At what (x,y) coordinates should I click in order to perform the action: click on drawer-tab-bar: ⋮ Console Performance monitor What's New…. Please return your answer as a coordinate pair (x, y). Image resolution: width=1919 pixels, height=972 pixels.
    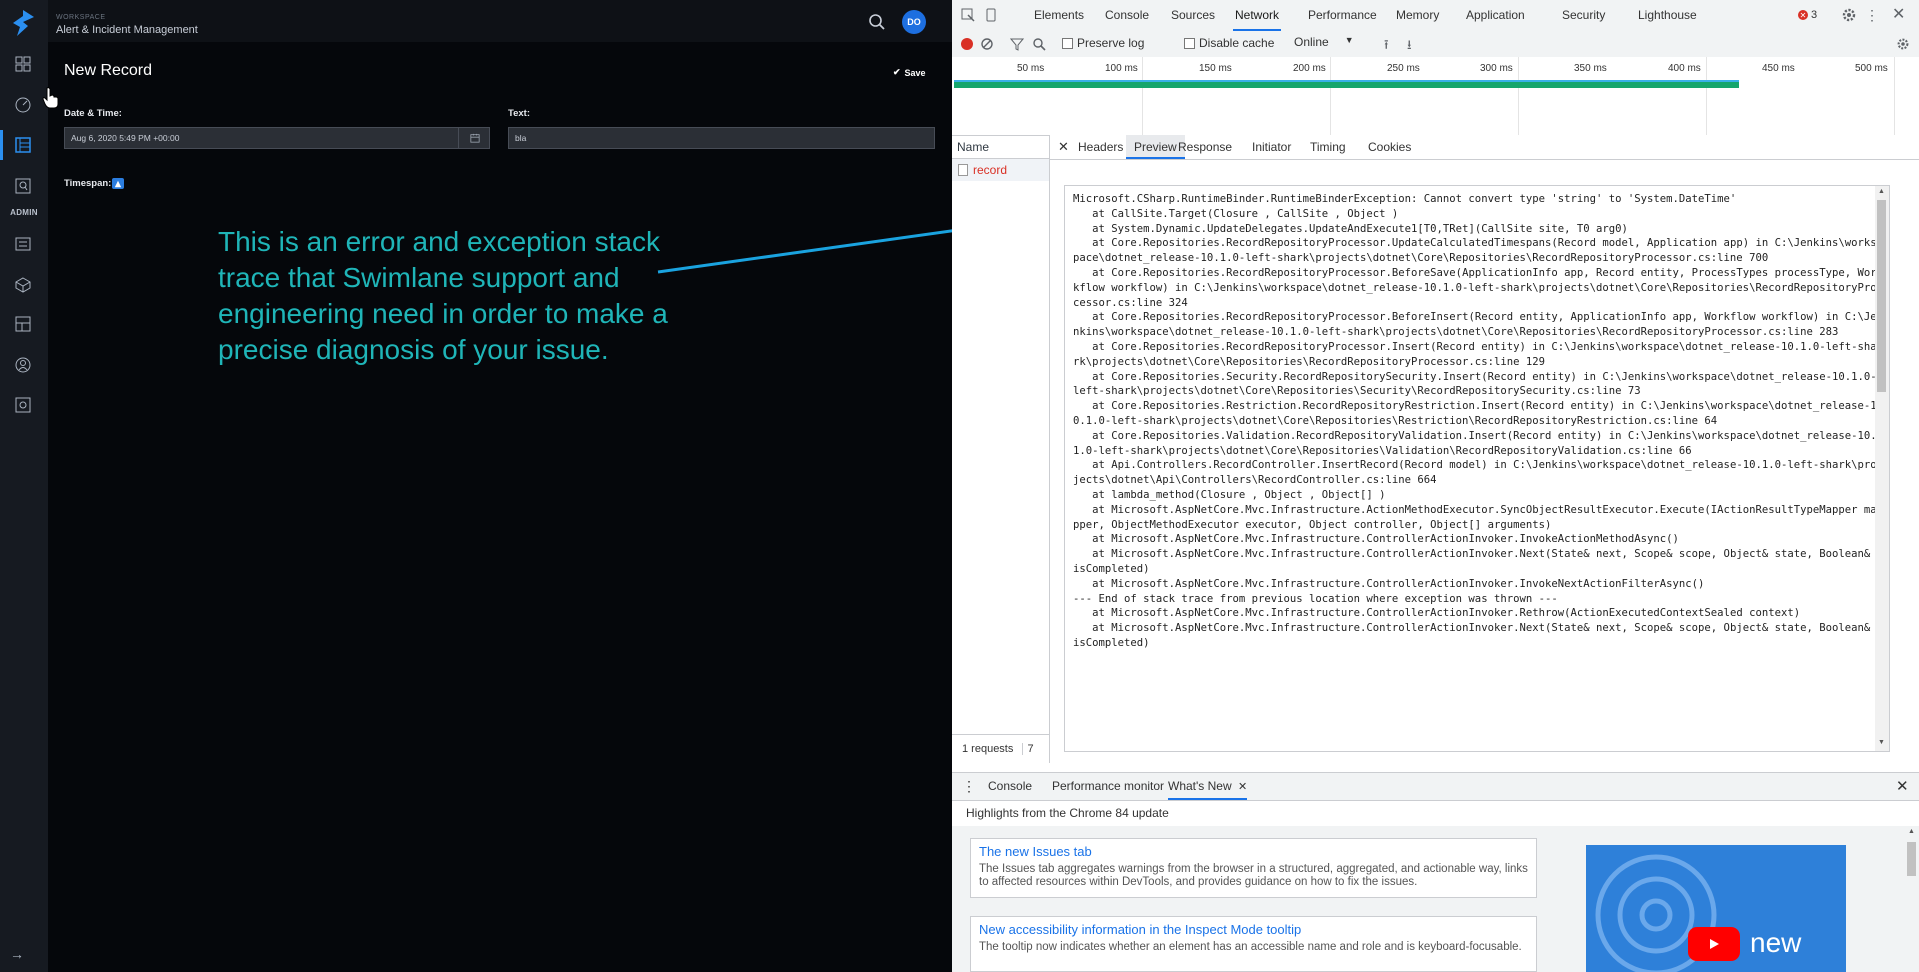
    Looking at the image, I should click on (1435, 786).